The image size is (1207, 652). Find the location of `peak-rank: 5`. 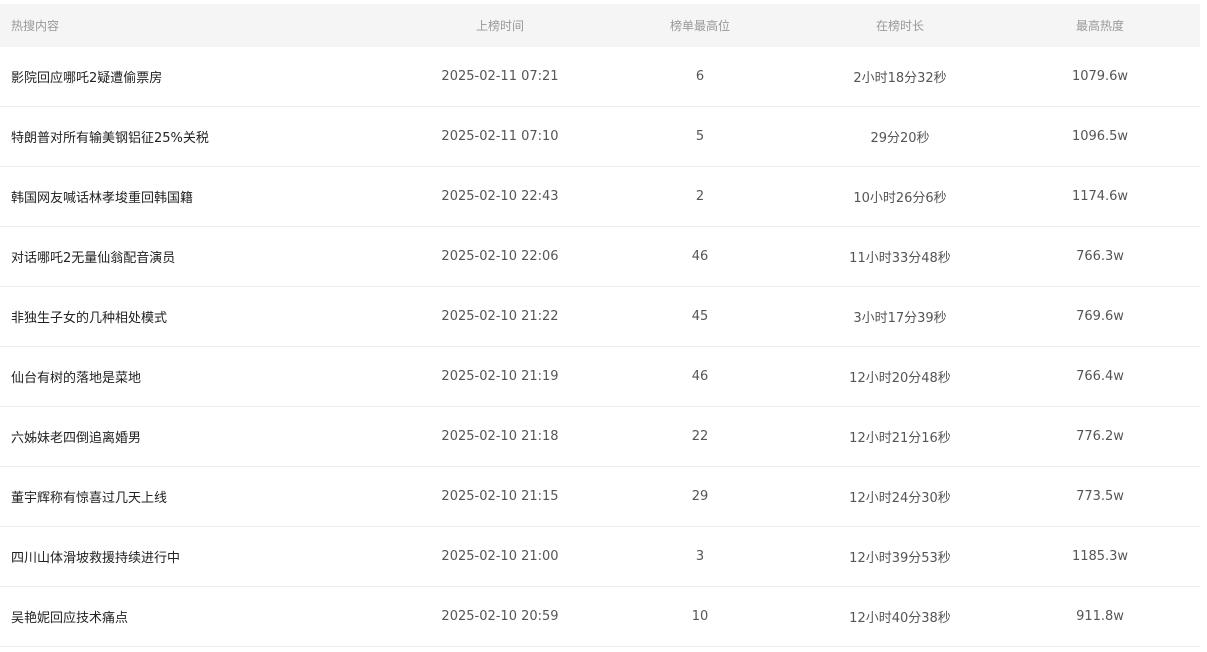

peak-rank: 5 is located at coordinates (700, 136).